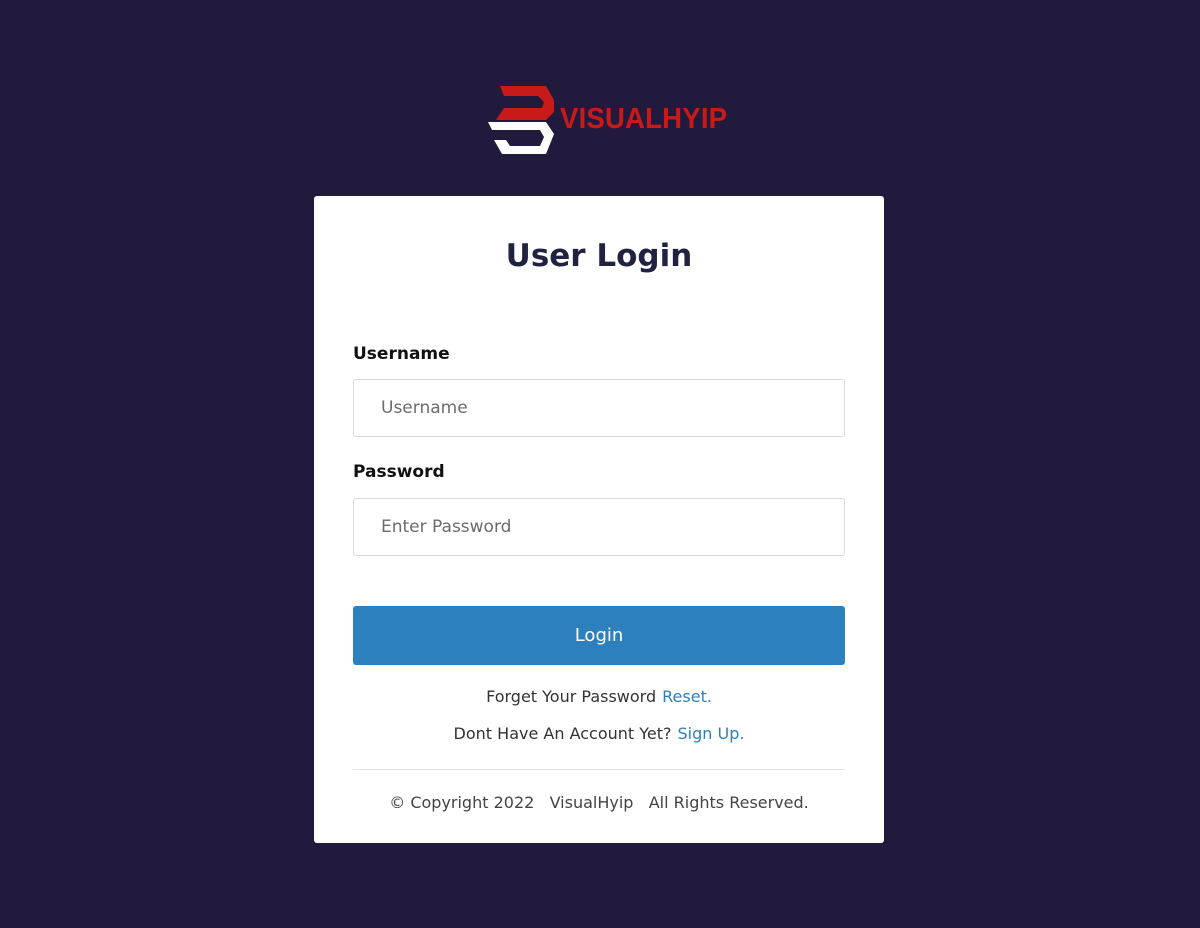 The width and height of the screenshot is (1200, 928). What do you see at coordinates (562, 733) in the screenshot?
I see `signup-text: Dont Have An Account Yet?` at bounding box center [562, 733].